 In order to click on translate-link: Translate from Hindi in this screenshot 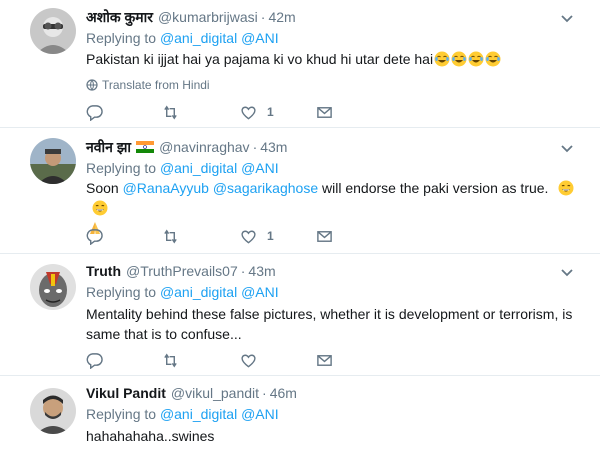, I will do `click(148, 85)`.